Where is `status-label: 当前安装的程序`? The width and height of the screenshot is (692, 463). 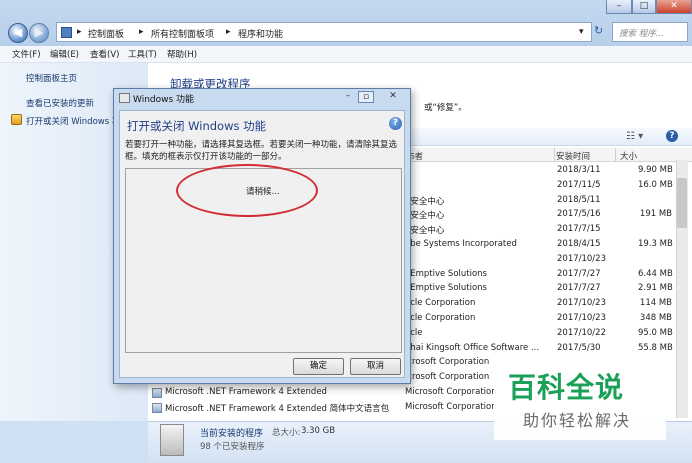
status-label: 当前安装的程序 is located at coordinates (232, 434).